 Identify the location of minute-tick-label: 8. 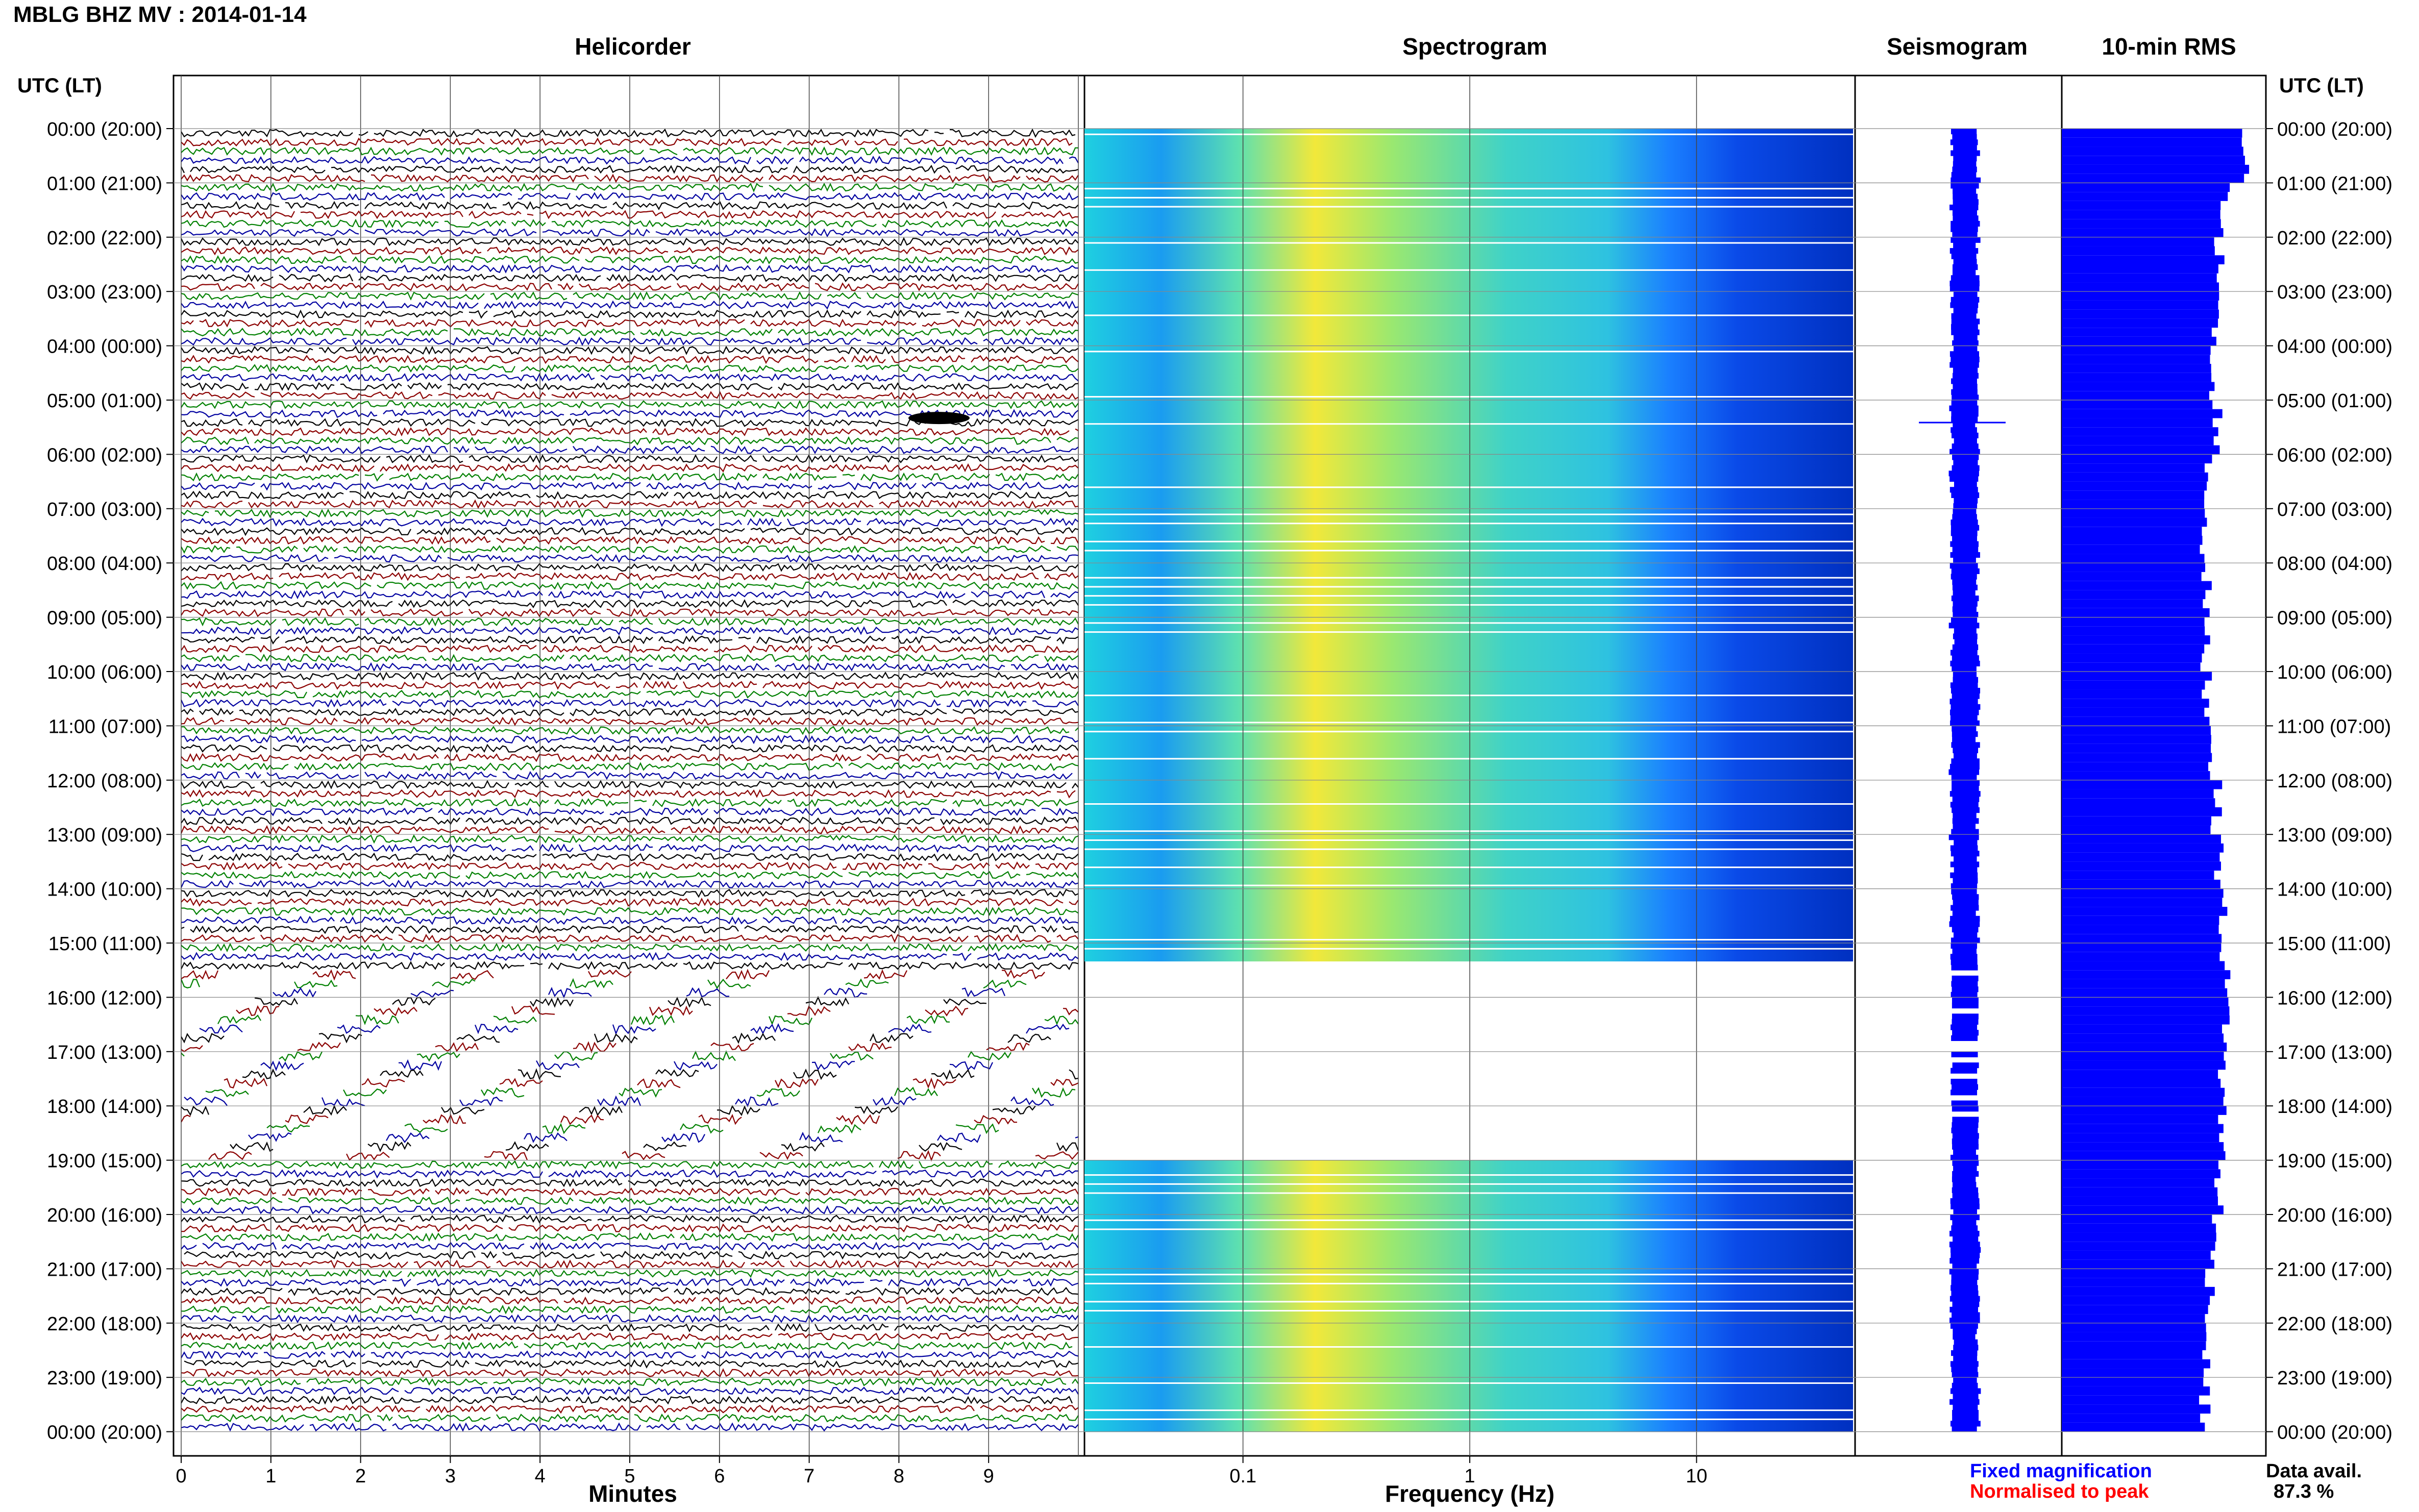
(899, 1476).